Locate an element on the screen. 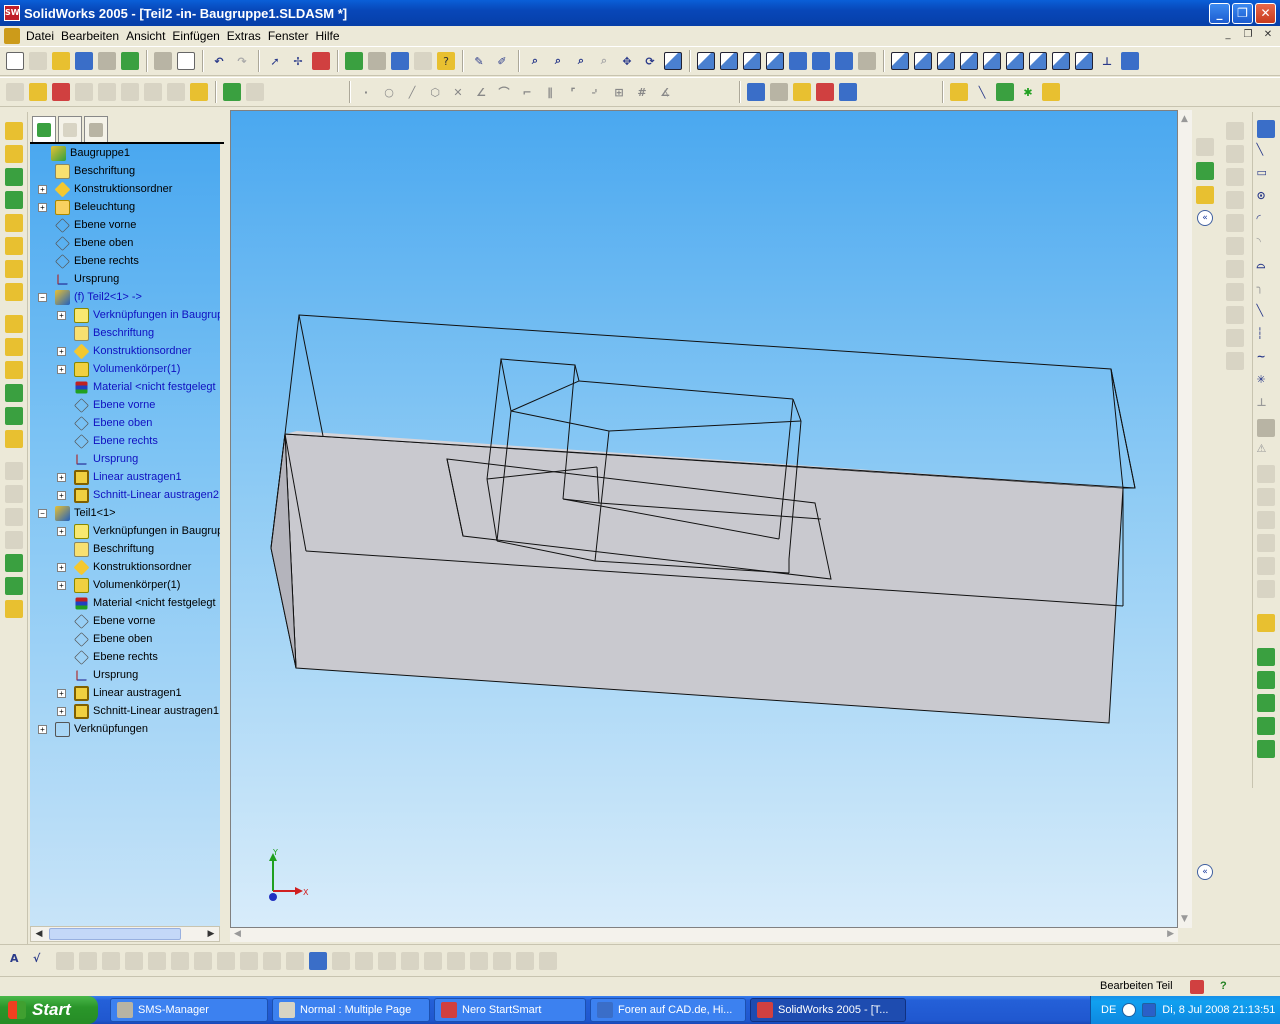  extend-icon: ∠ is located at coordinates (481, 92).